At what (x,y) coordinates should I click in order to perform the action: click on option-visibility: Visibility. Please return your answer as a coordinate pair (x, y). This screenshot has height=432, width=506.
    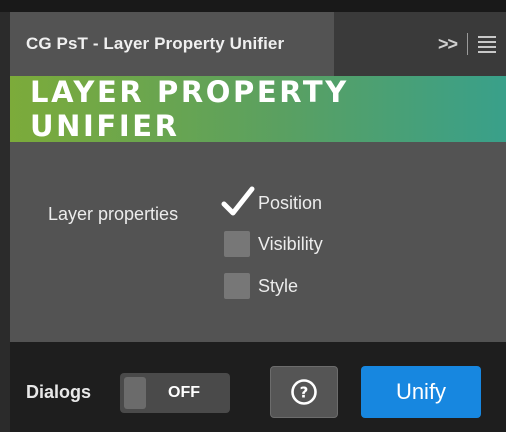
    Looking at the image, I should click on (273, 244).